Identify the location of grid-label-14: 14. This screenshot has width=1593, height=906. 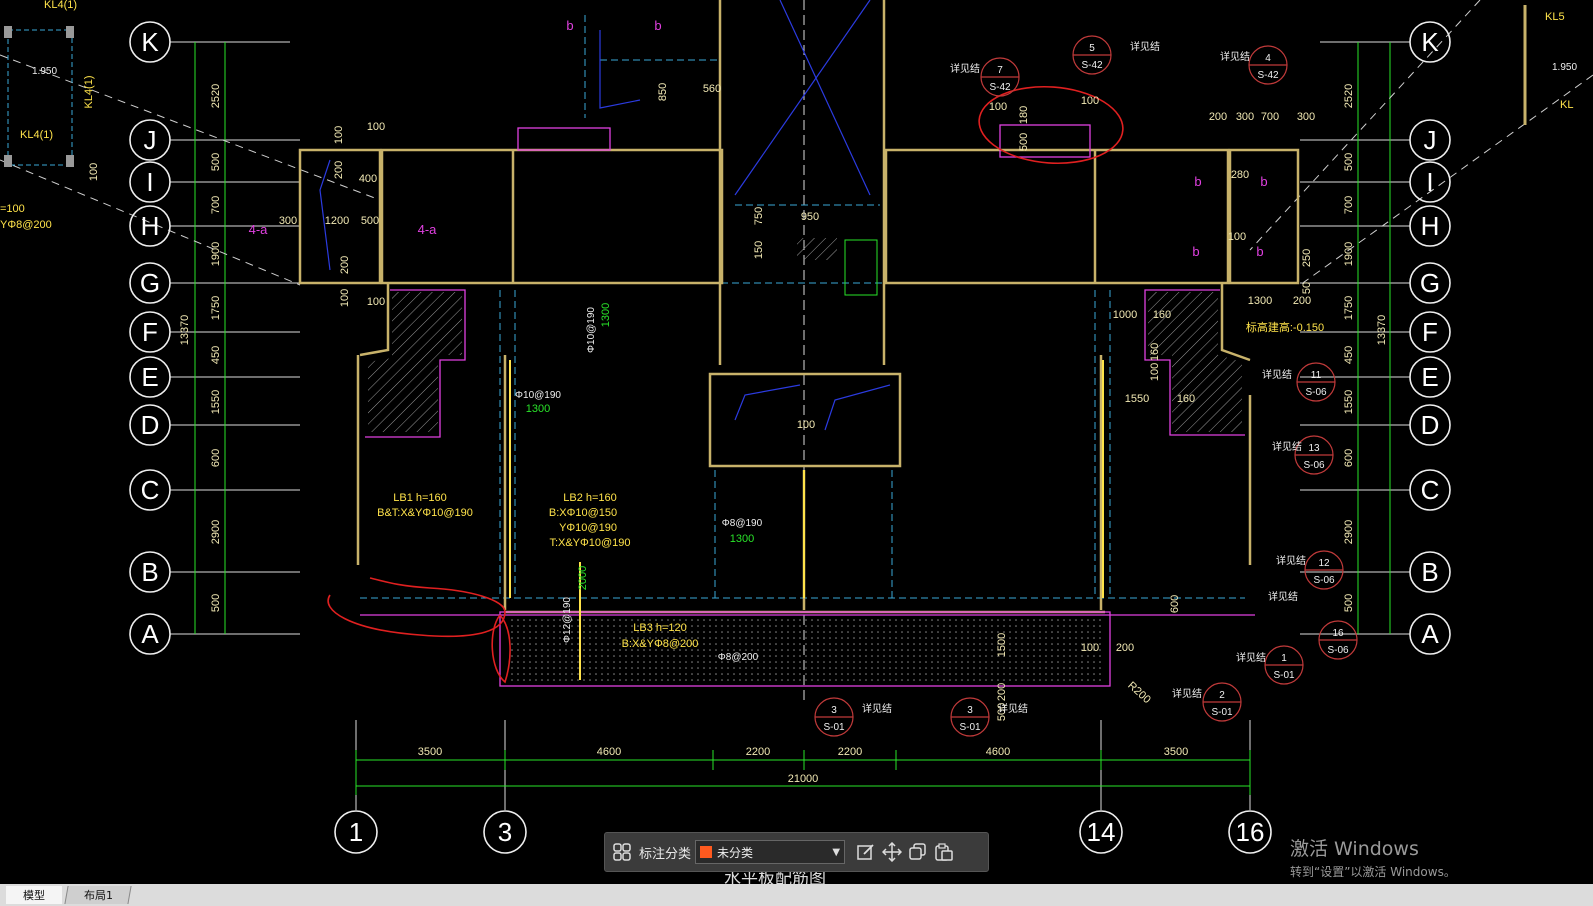
(1101, 832).